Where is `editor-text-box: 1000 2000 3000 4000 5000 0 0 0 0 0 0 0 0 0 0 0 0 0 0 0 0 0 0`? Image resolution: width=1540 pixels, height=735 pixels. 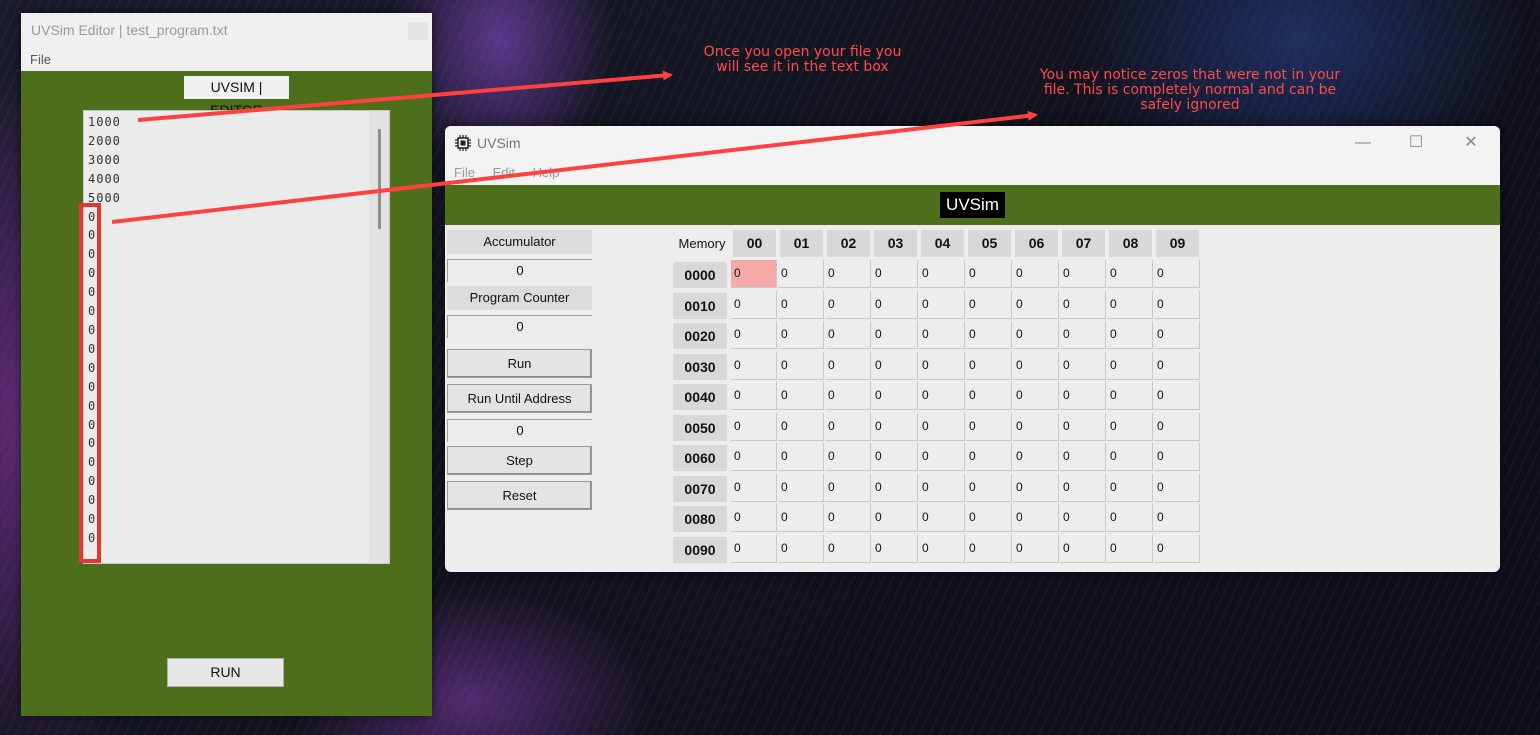 editor-text-box: 1000 2000 3000 4000 5000 0 0 0 0 0 0 0 0 0 0 0 0 0 0 0 0 0 0 is located at coordinates (236, 337).